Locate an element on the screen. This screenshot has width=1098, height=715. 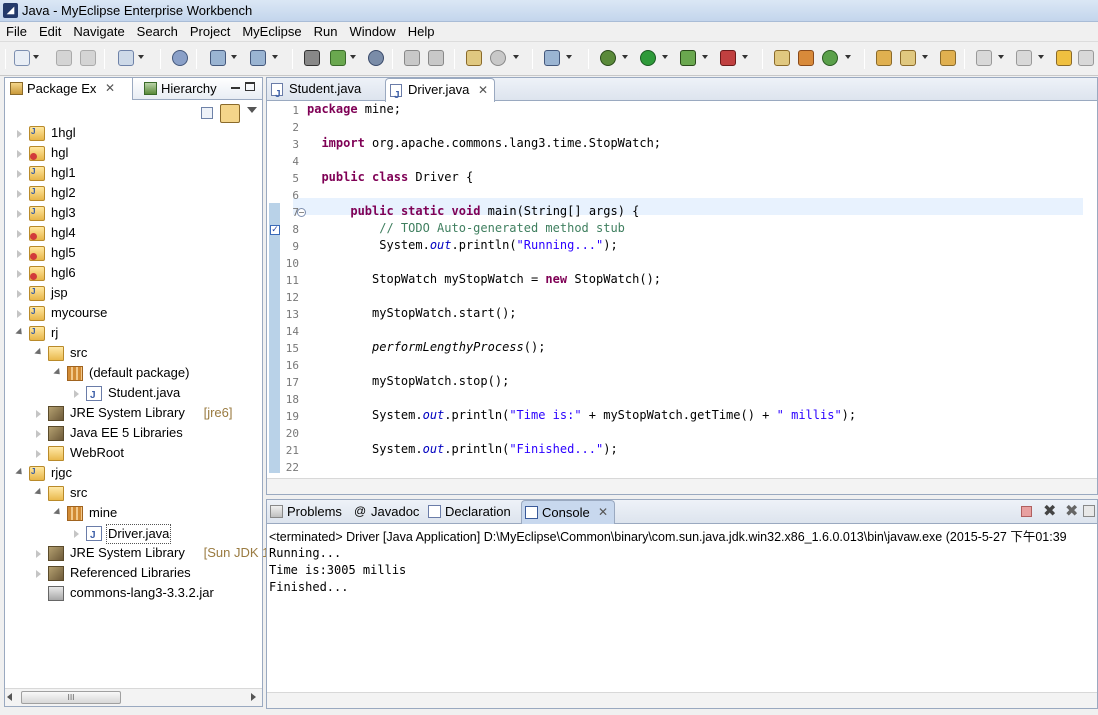
menu-edit: Edit is located at coordinates (50, 30).